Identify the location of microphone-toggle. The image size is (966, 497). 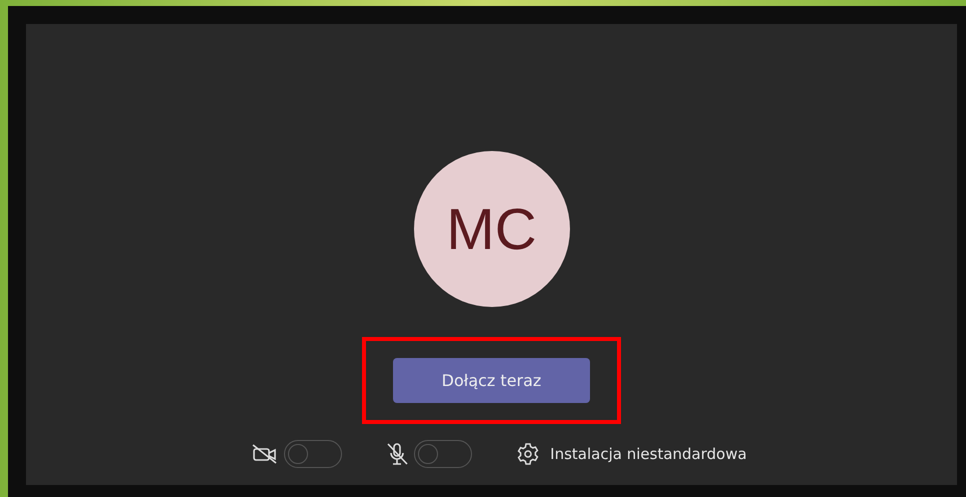
(443, 454).